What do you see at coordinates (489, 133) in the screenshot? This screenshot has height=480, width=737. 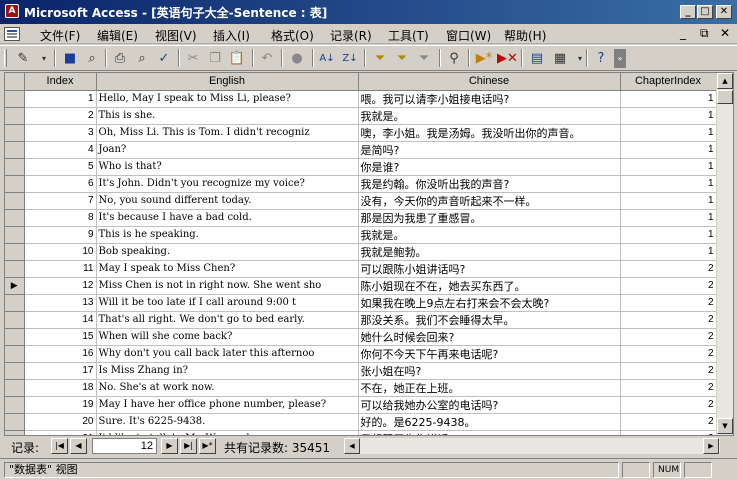 I see `cell-chinese: 噢，李小姐。我是汤姆。我没听出你的声音。` at bounding box center [489, 133].